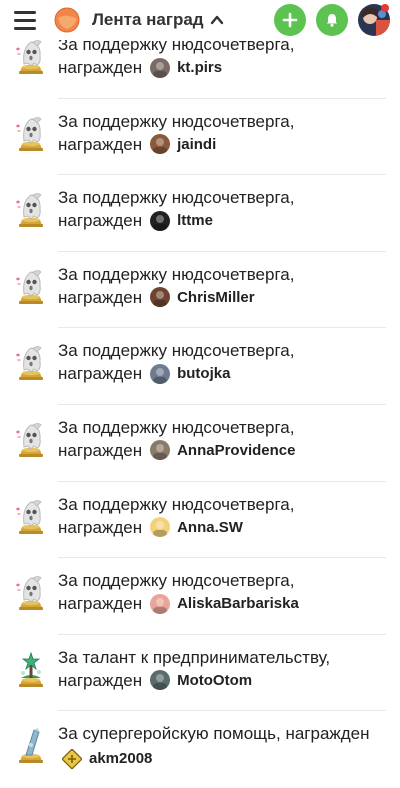 The height and width of the screenshot is (788, 400). Describe the element at coordinates (224, 758) in the screenshot. I see `awarded-line: akm2008` at that location.